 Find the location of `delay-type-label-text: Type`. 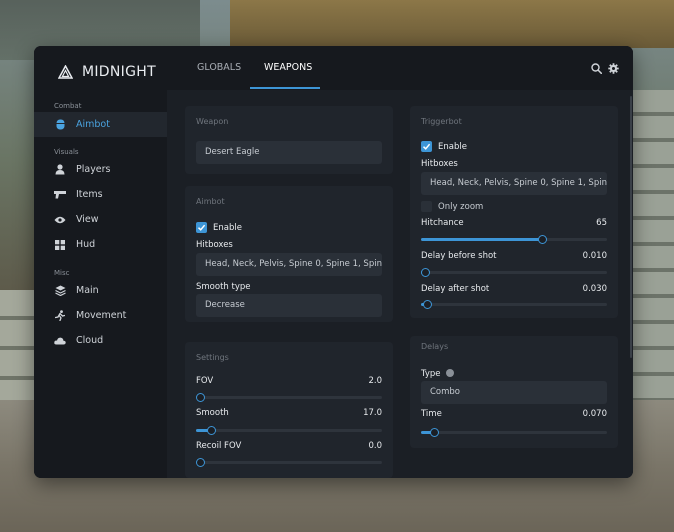

delay-type-label-text: Type is located at coordinates (431, 374).